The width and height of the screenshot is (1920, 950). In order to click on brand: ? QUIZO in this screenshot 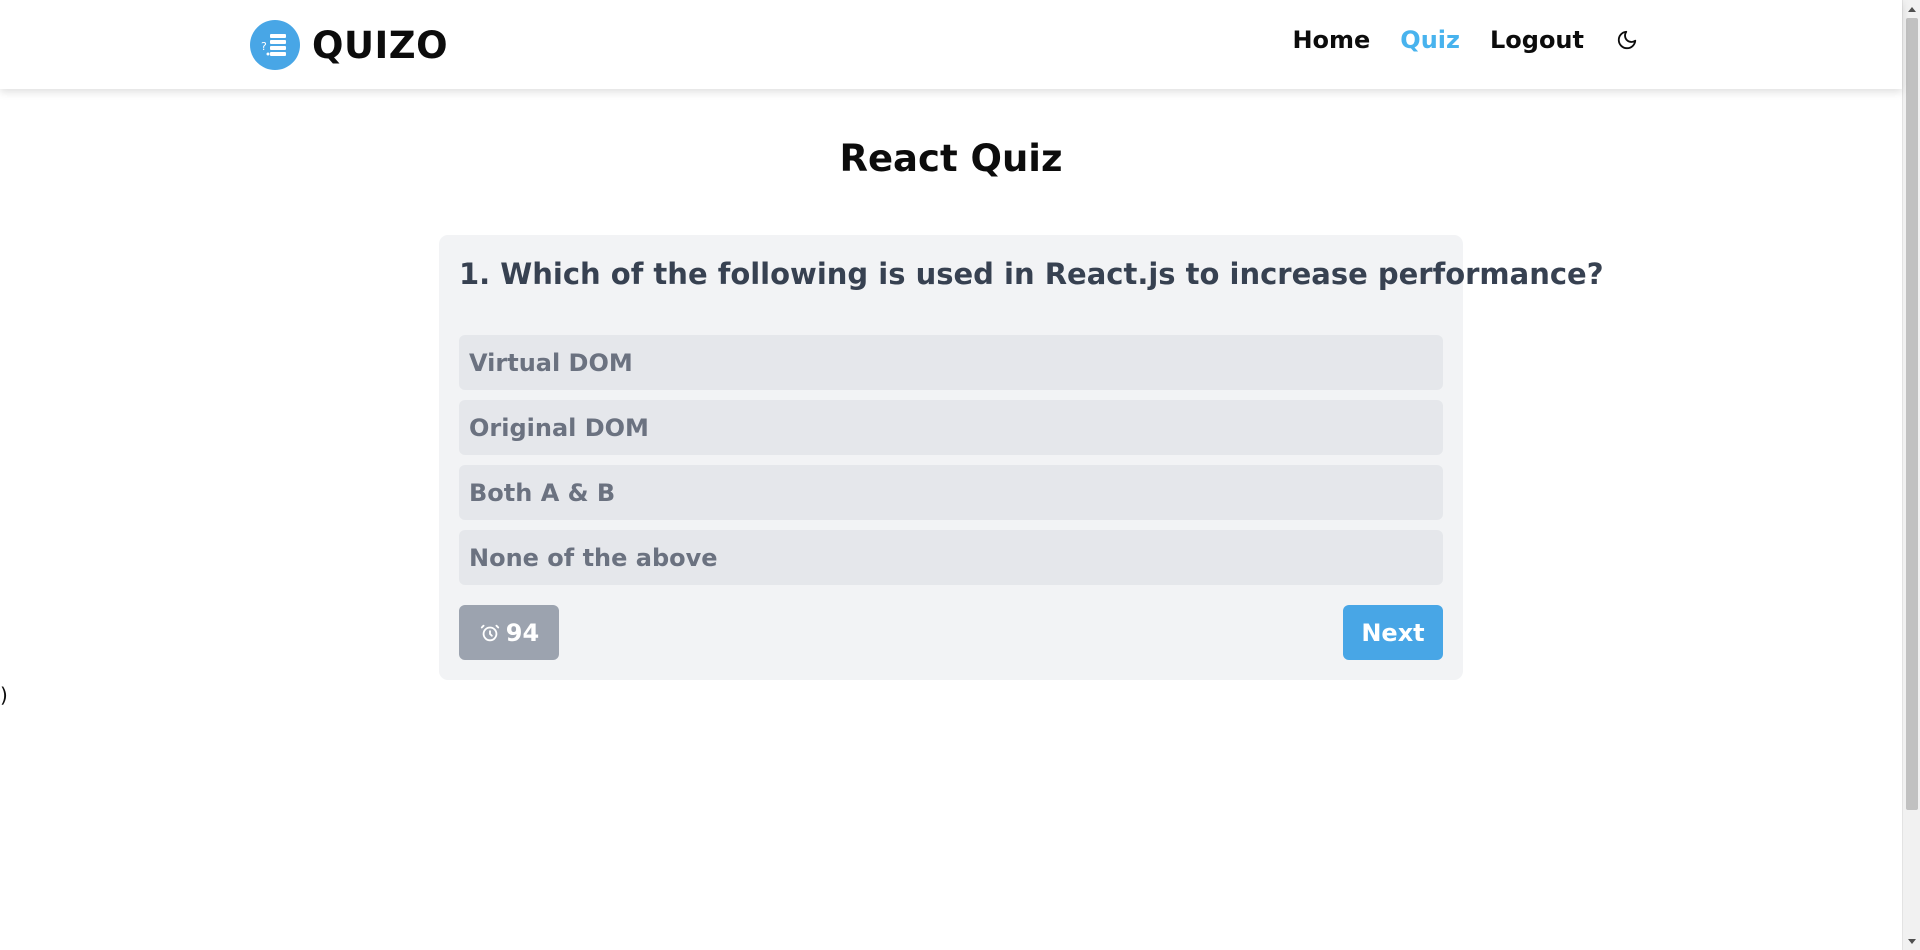, I will do `click(349, 45)`.